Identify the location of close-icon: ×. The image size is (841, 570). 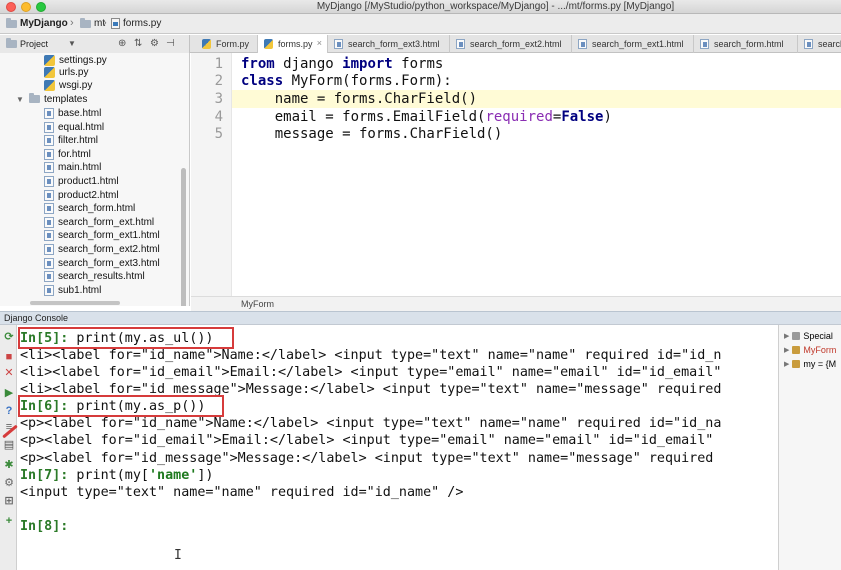
(319, 43).